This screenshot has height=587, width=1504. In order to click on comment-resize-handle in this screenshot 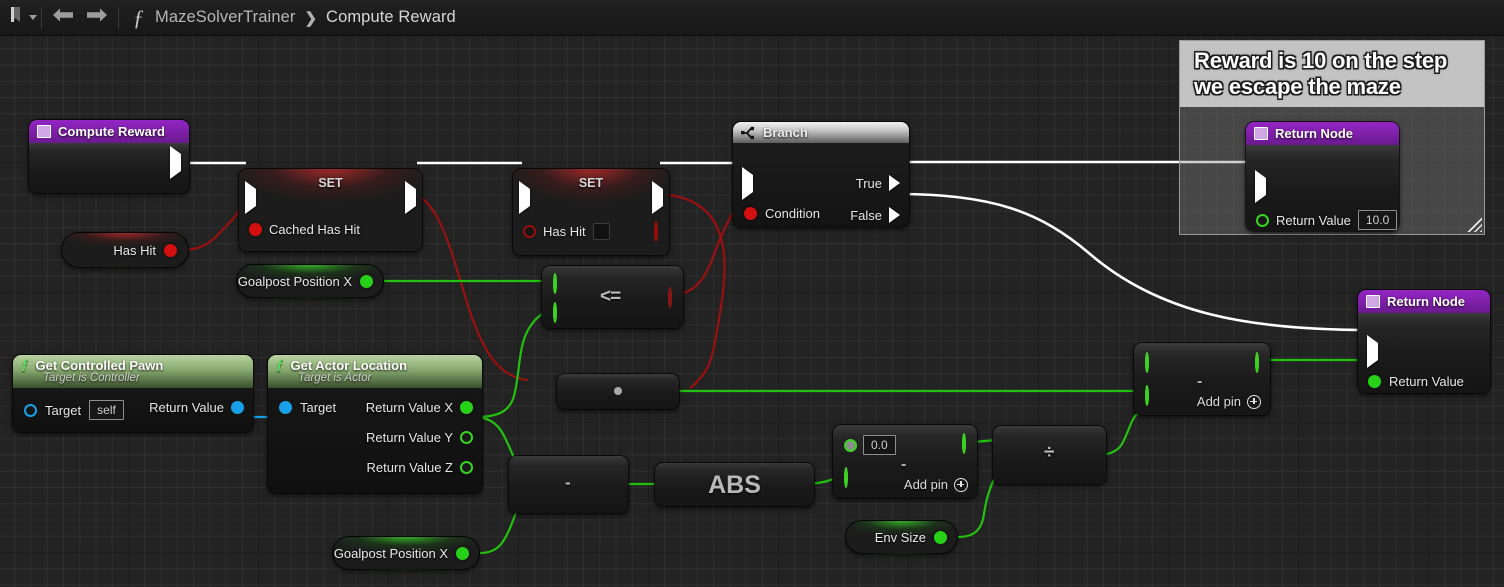, I will do `click(1474, 224)`.